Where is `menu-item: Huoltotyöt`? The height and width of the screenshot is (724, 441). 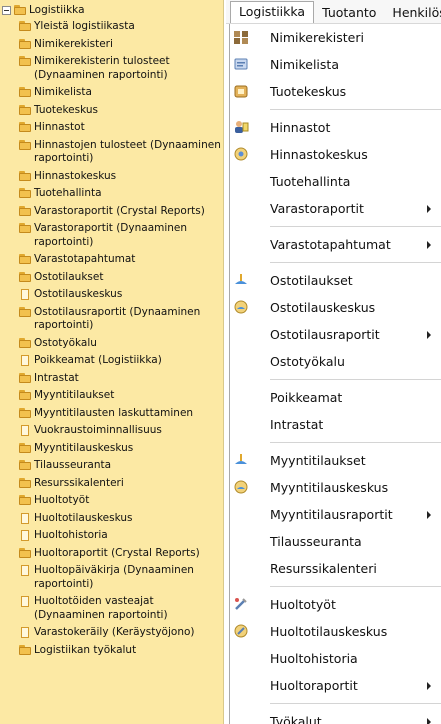 menu-item: Huoltotyöt is located at coordinates (335, 604).